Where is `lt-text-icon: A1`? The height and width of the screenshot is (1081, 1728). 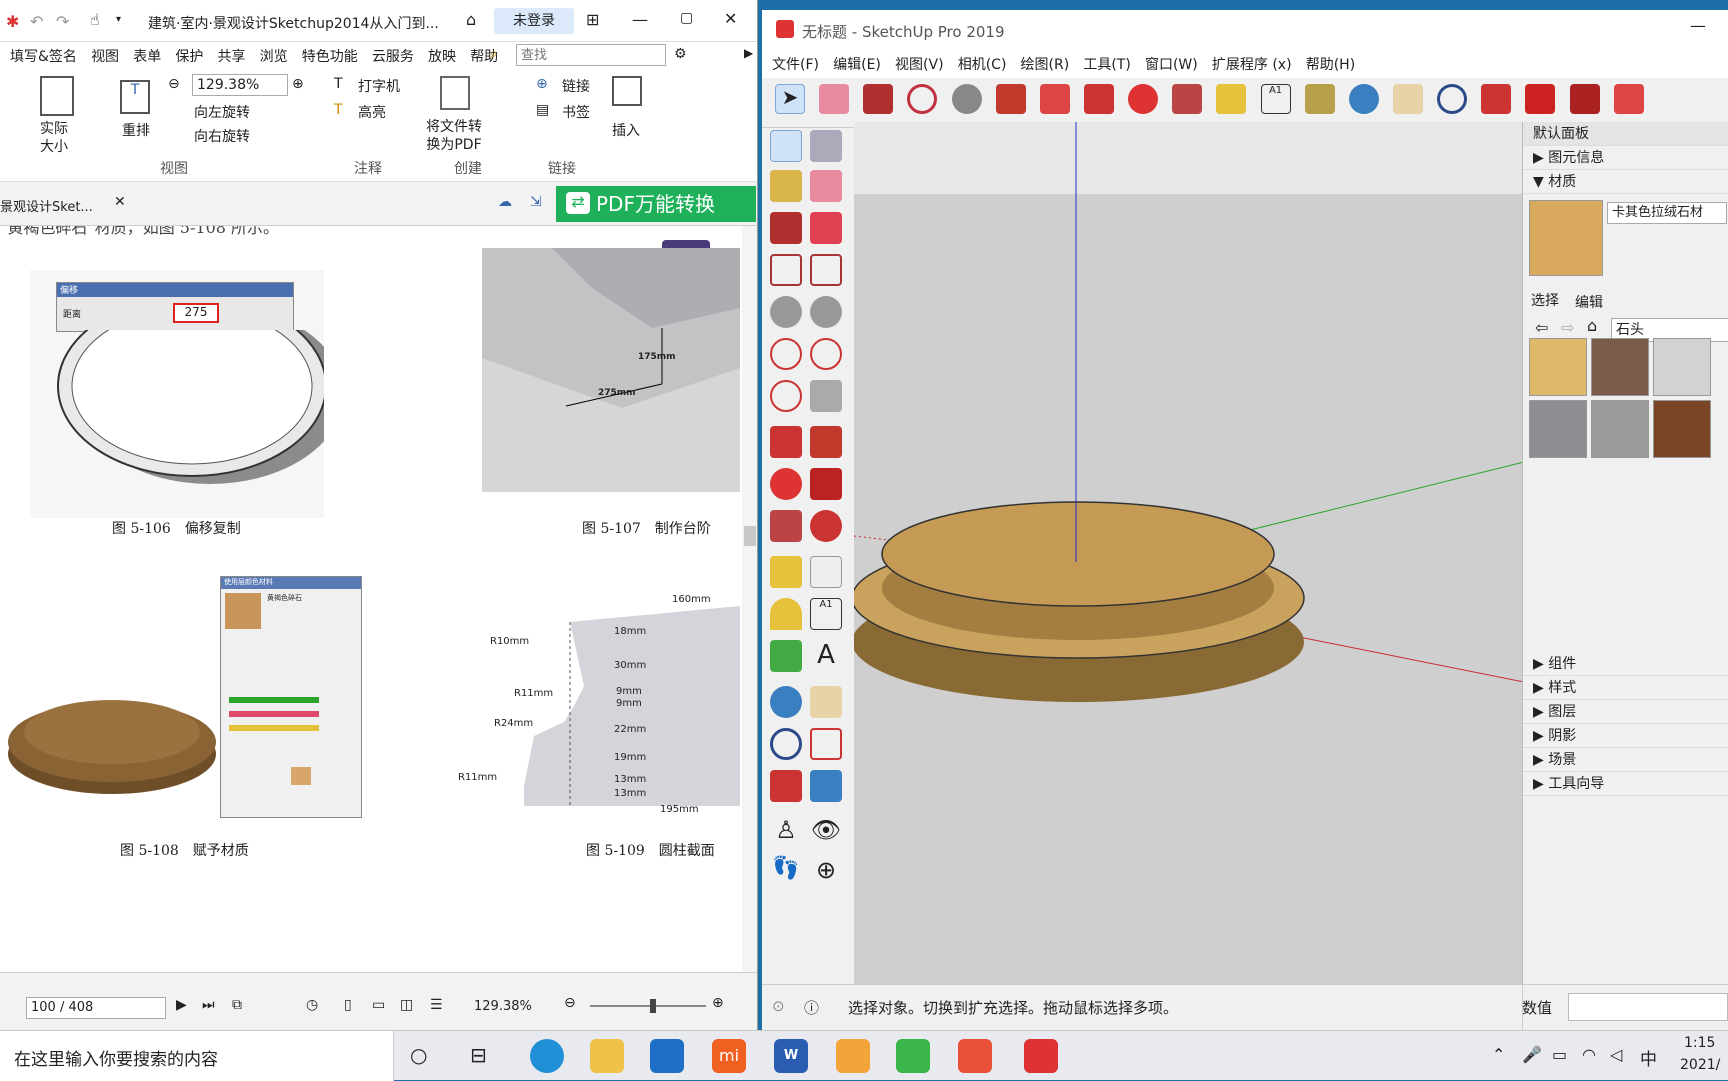
lt-text-icon: A1 is located at coordinates (826, 614).